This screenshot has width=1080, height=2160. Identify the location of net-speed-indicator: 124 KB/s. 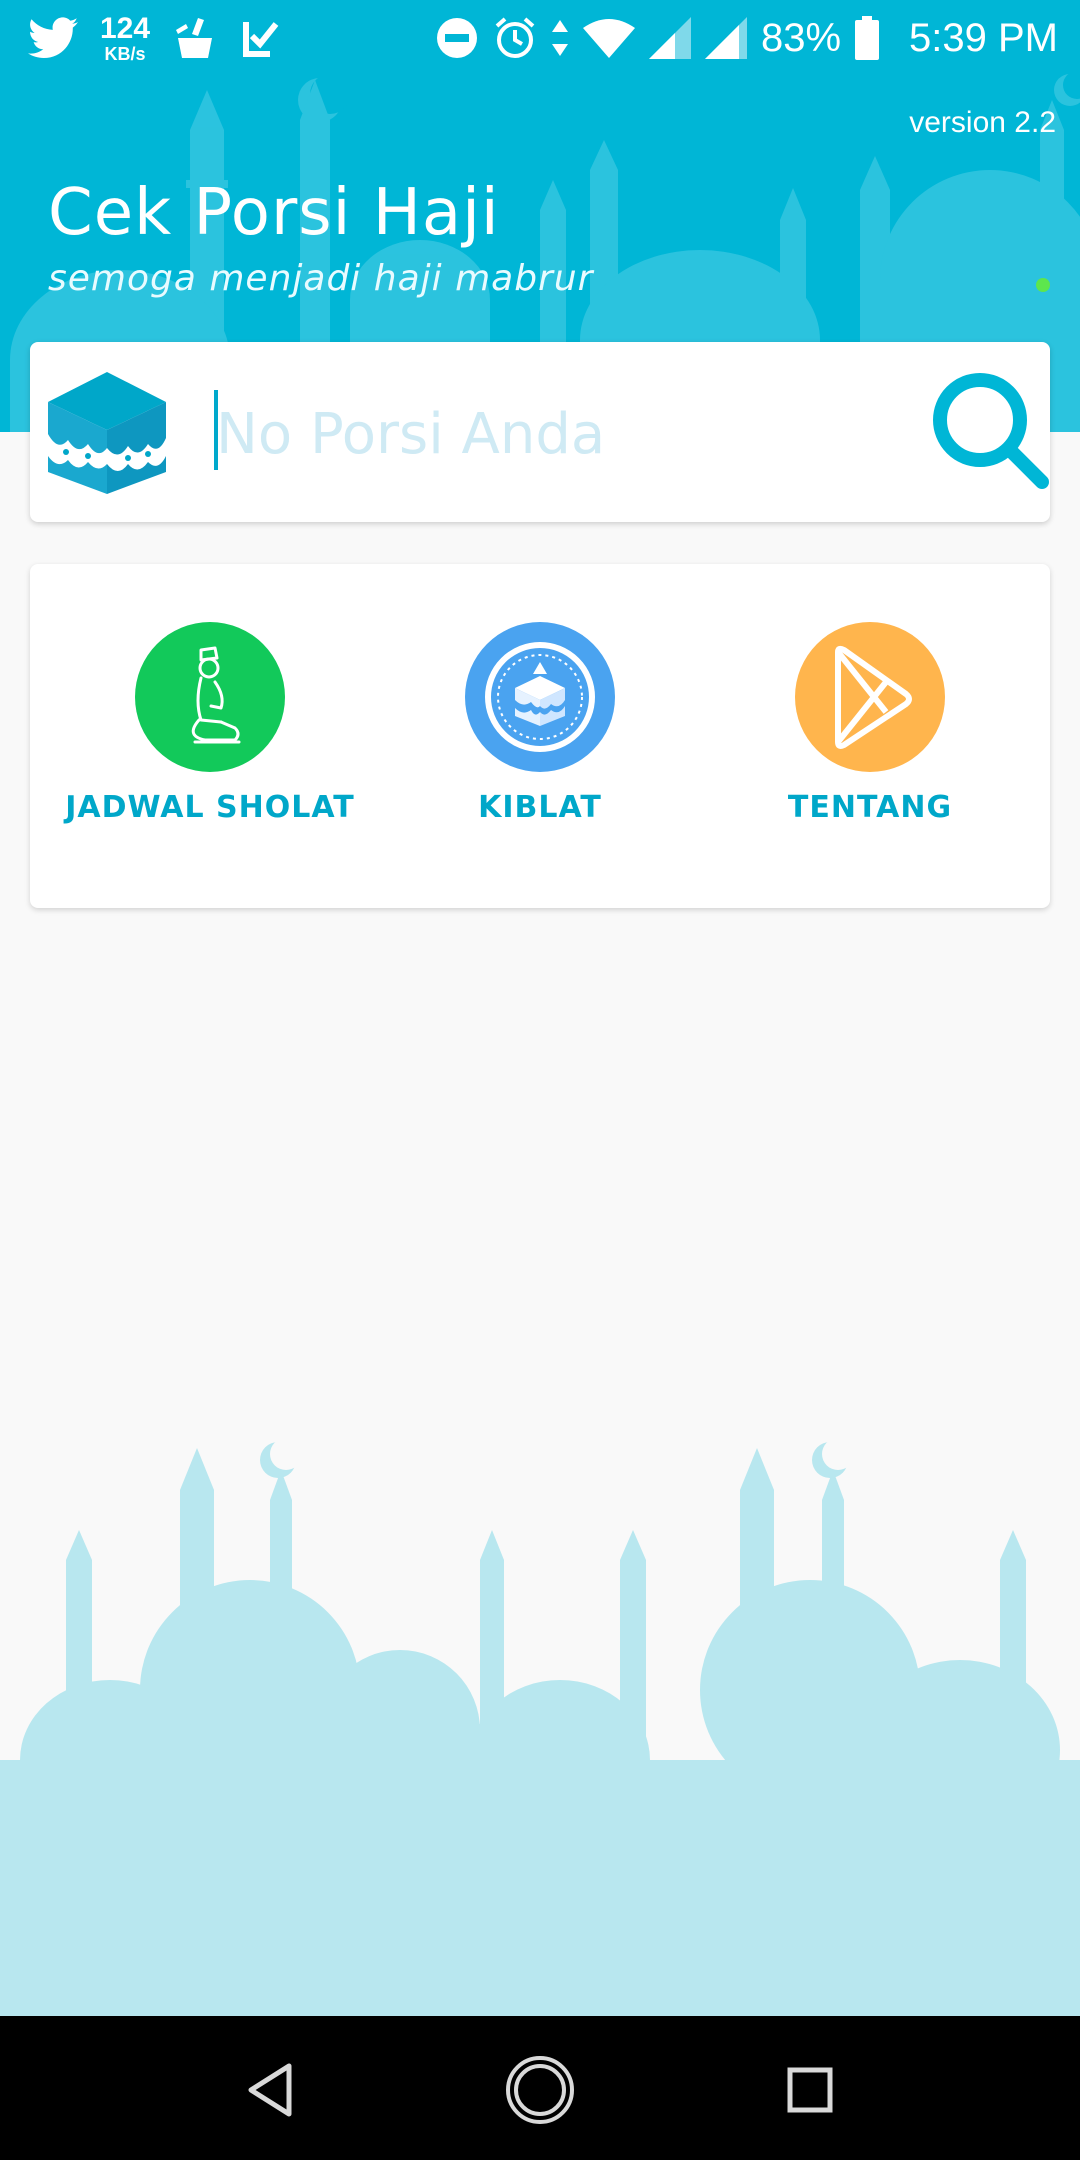
(125, 37).